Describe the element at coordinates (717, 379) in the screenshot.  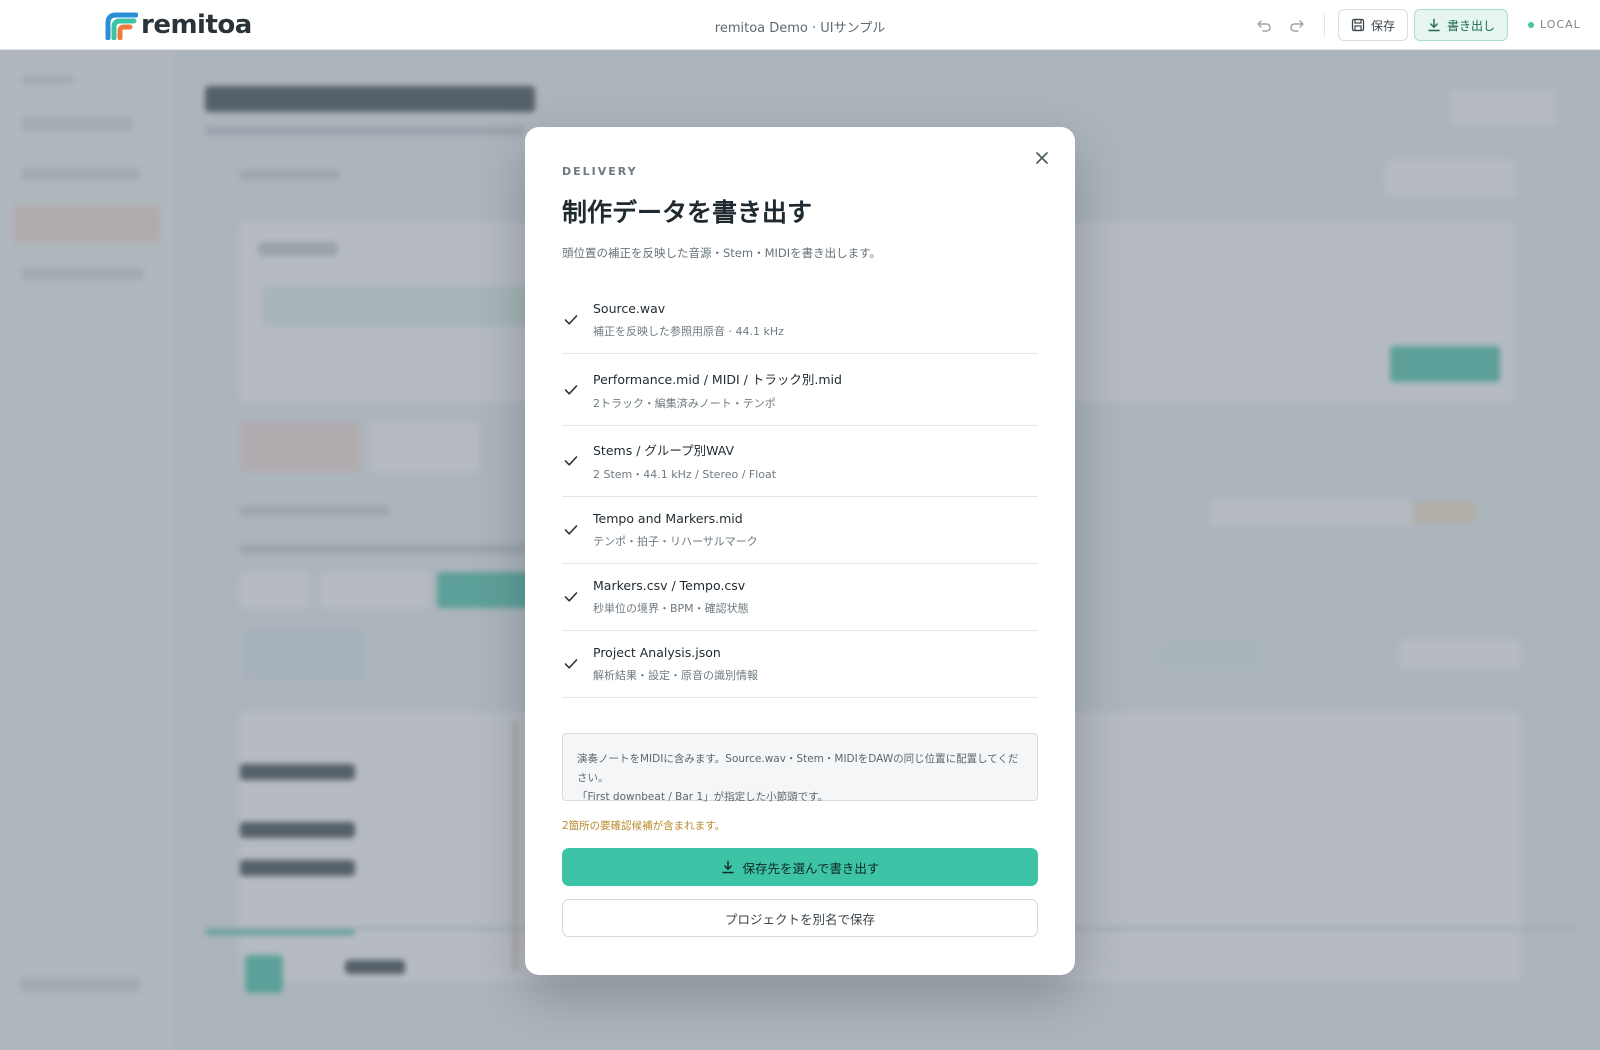
I see `export-item-name: Performance.mid / MIDI / トラック別.mid` at that location.